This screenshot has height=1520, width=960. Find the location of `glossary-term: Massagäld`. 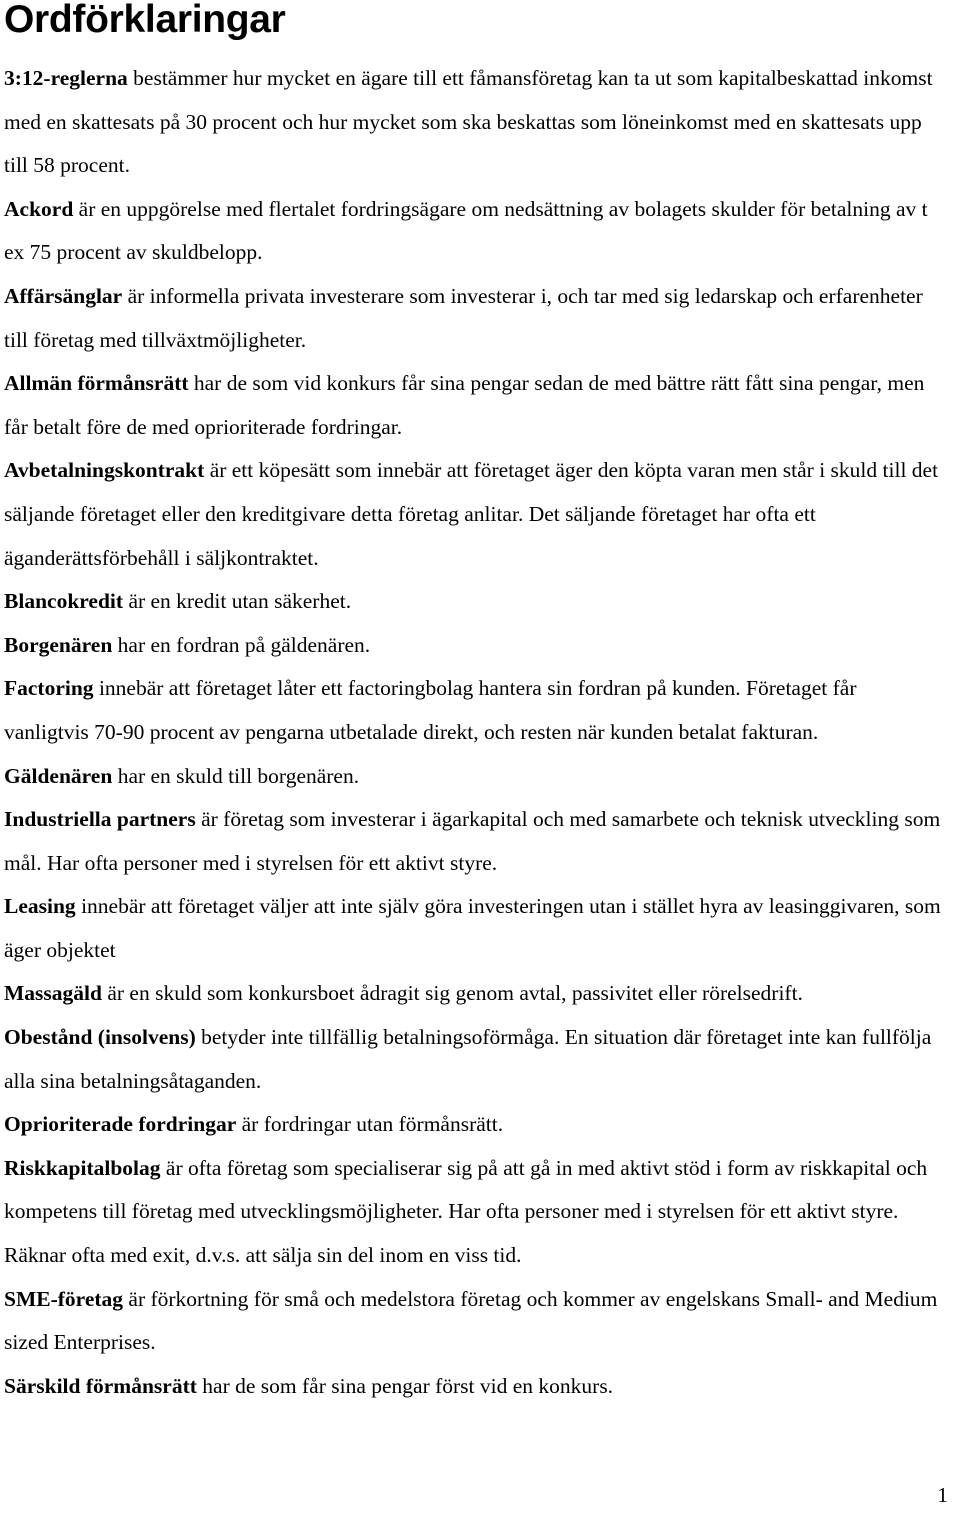

glossary-term: Massagäld is located at coordinates (53, 993).